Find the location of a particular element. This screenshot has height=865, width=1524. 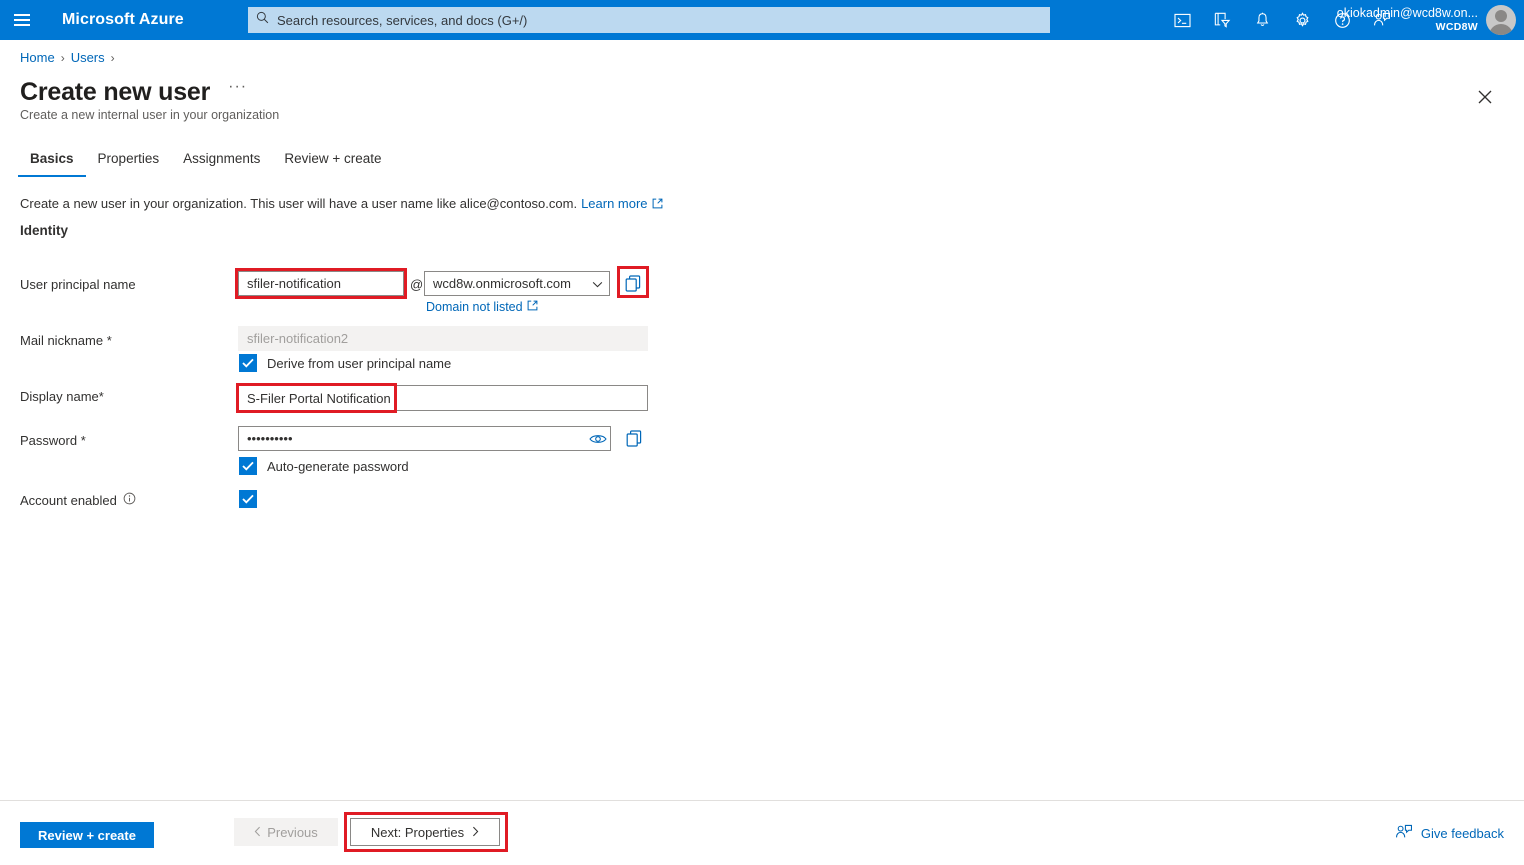

account-info: okiokadmin@wcd8w.on... WCD8W is located at coordinates (1407, 20).